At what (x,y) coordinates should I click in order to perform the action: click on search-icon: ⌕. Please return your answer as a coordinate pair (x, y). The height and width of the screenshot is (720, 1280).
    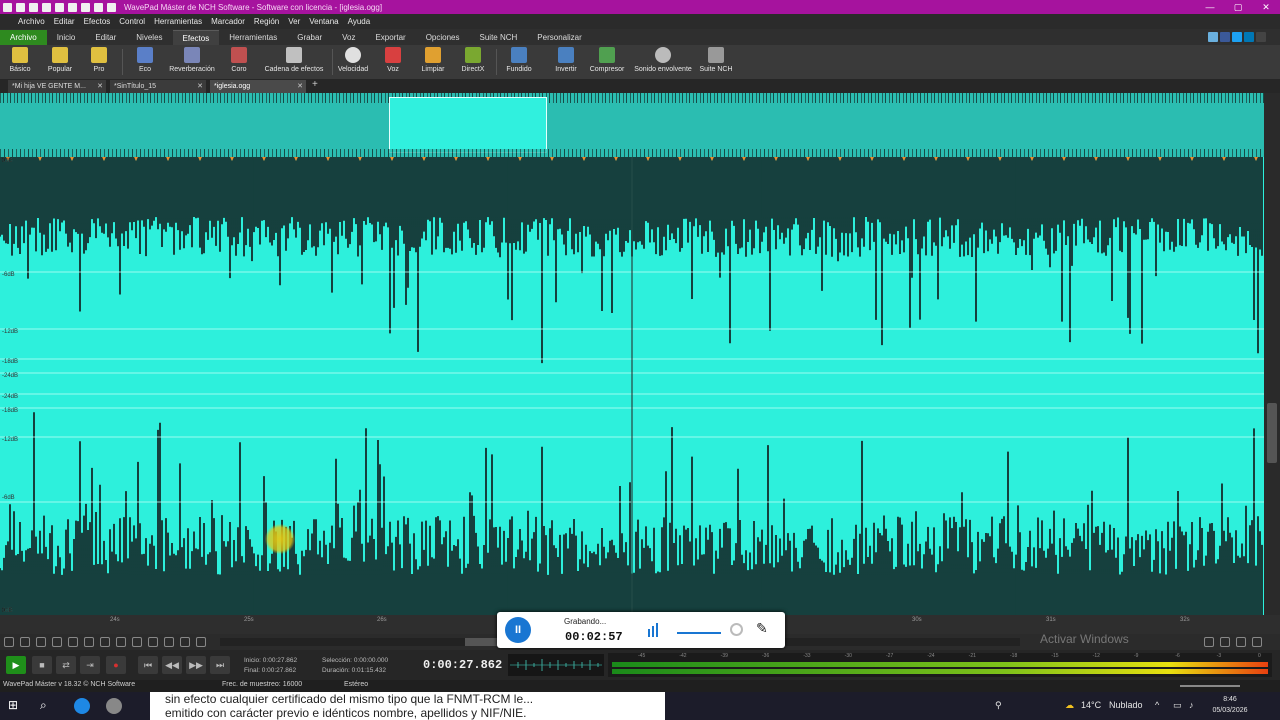
    Looking at the image, I should click on (48, 706).